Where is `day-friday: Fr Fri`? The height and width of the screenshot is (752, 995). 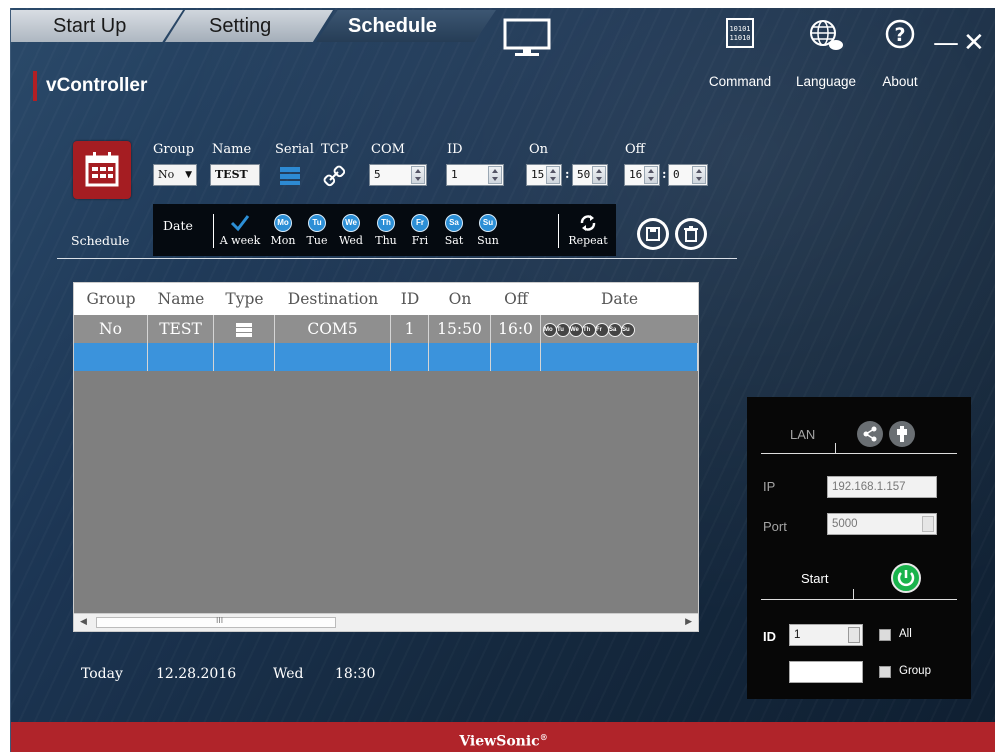 day-friday: Fr Fri is located at coordinates (420, 230).